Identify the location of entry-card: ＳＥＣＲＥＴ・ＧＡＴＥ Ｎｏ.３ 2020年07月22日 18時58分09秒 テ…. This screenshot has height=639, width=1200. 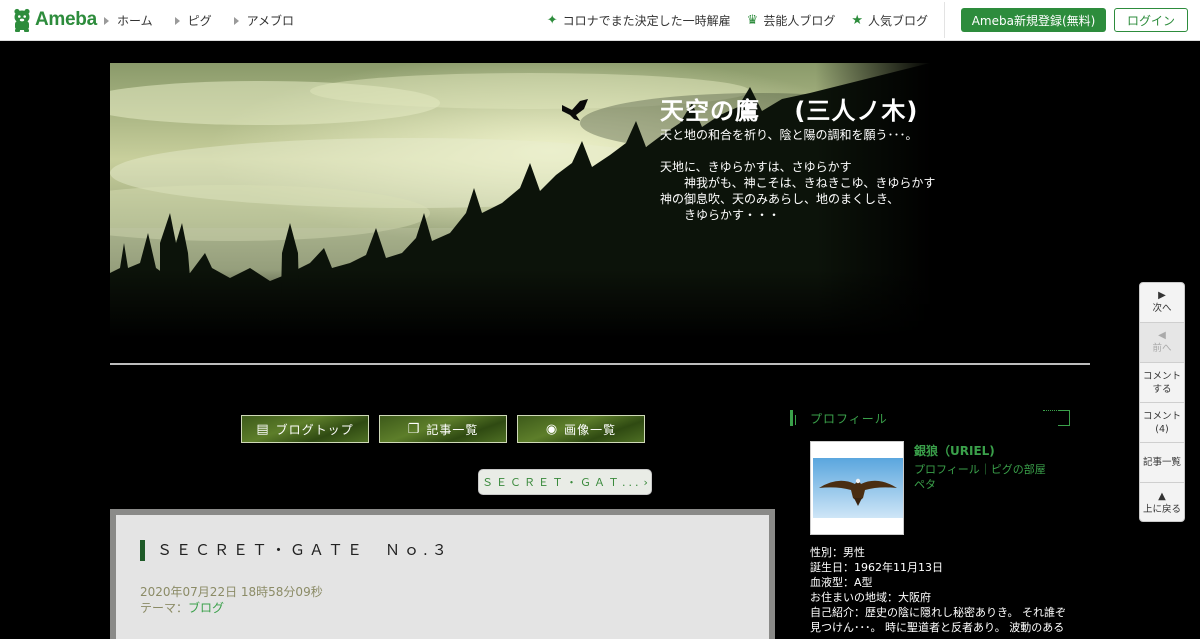
(442, 574).